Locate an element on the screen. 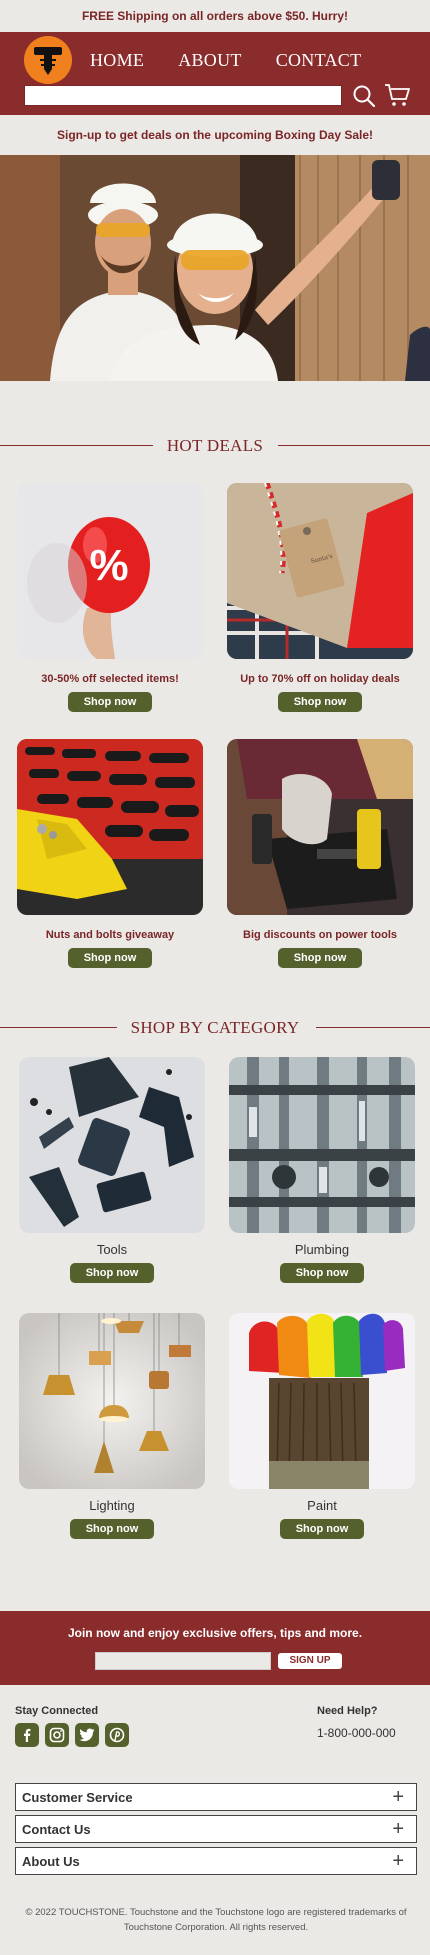 The image size is (430, 1955). cart-icon is located at coordinates (397, 95).